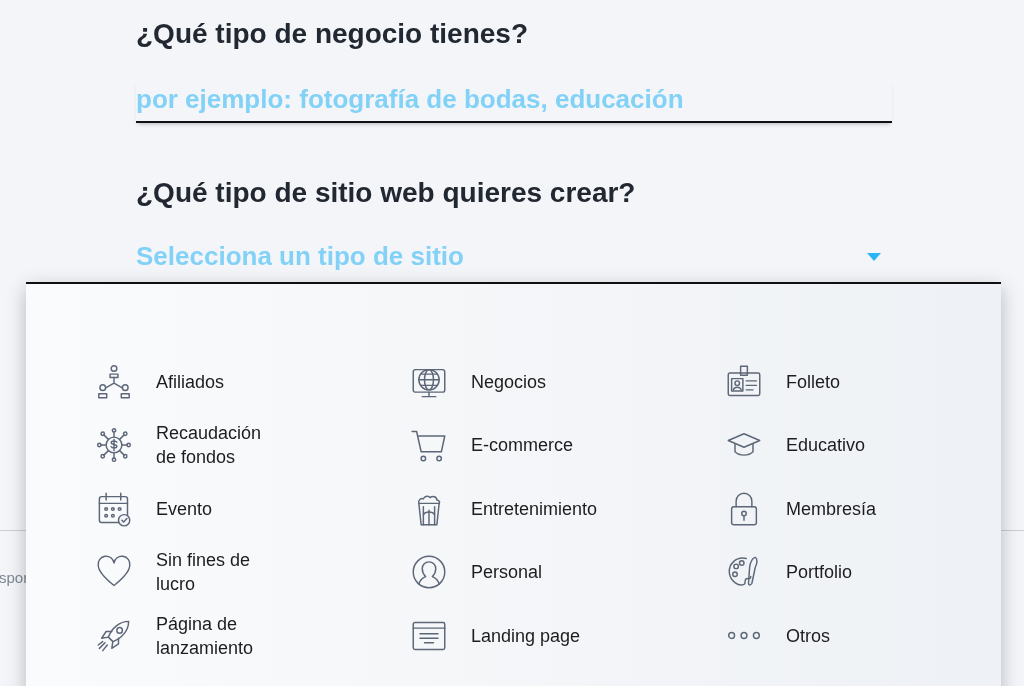  What do you see at coordinates (856, 508) in the screenshot?
I see `site-type-option: Membresía` at bounding box center [856, 508].